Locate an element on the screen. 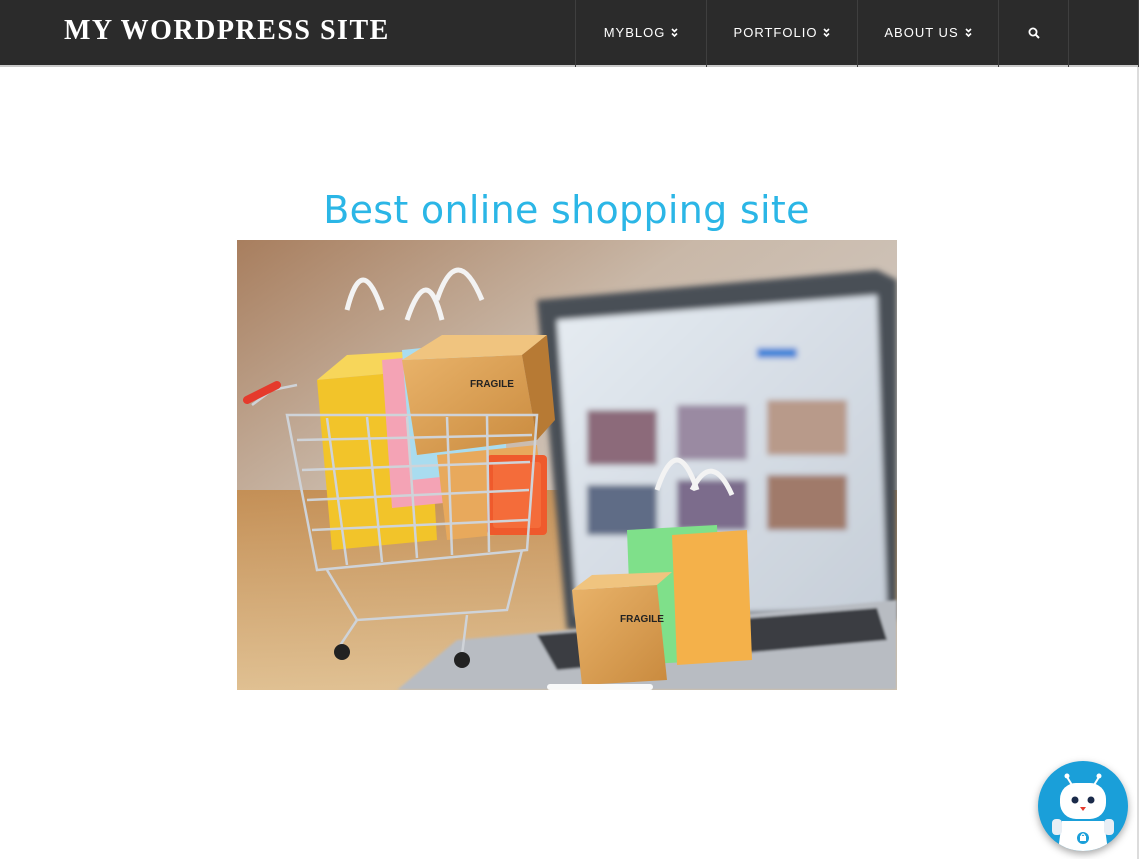  slider-indicator is located at coordinates (600, 687).